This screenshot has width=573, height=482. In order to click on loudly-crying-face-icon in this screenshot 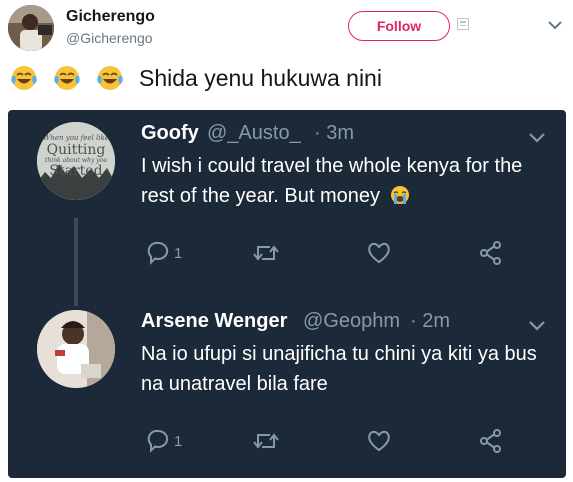, I will do `click(399, 195)`.